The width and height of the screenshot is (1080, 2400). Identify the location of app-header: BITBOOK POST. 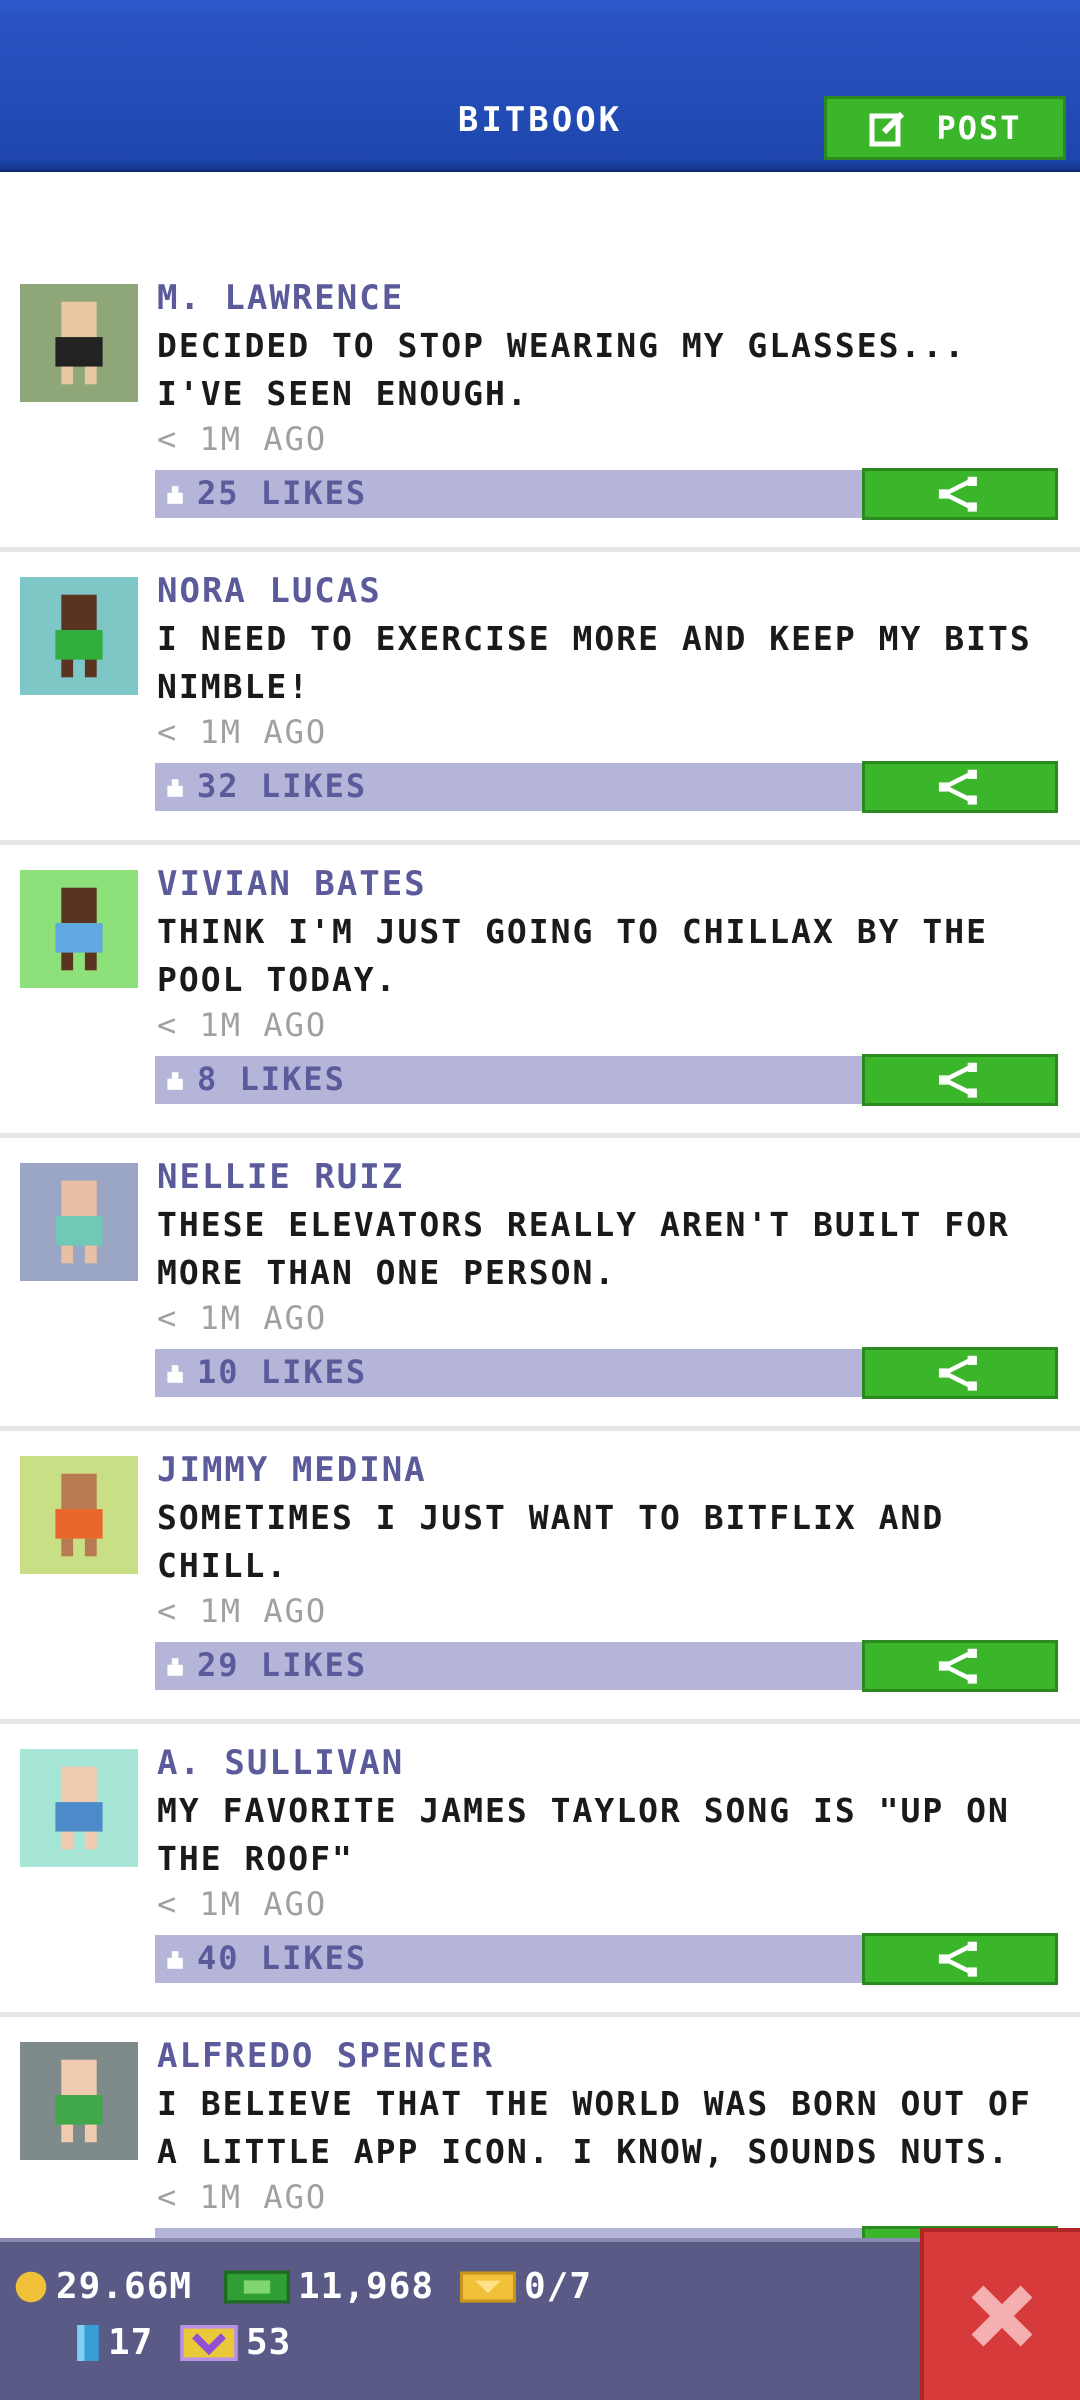
(540, 86).